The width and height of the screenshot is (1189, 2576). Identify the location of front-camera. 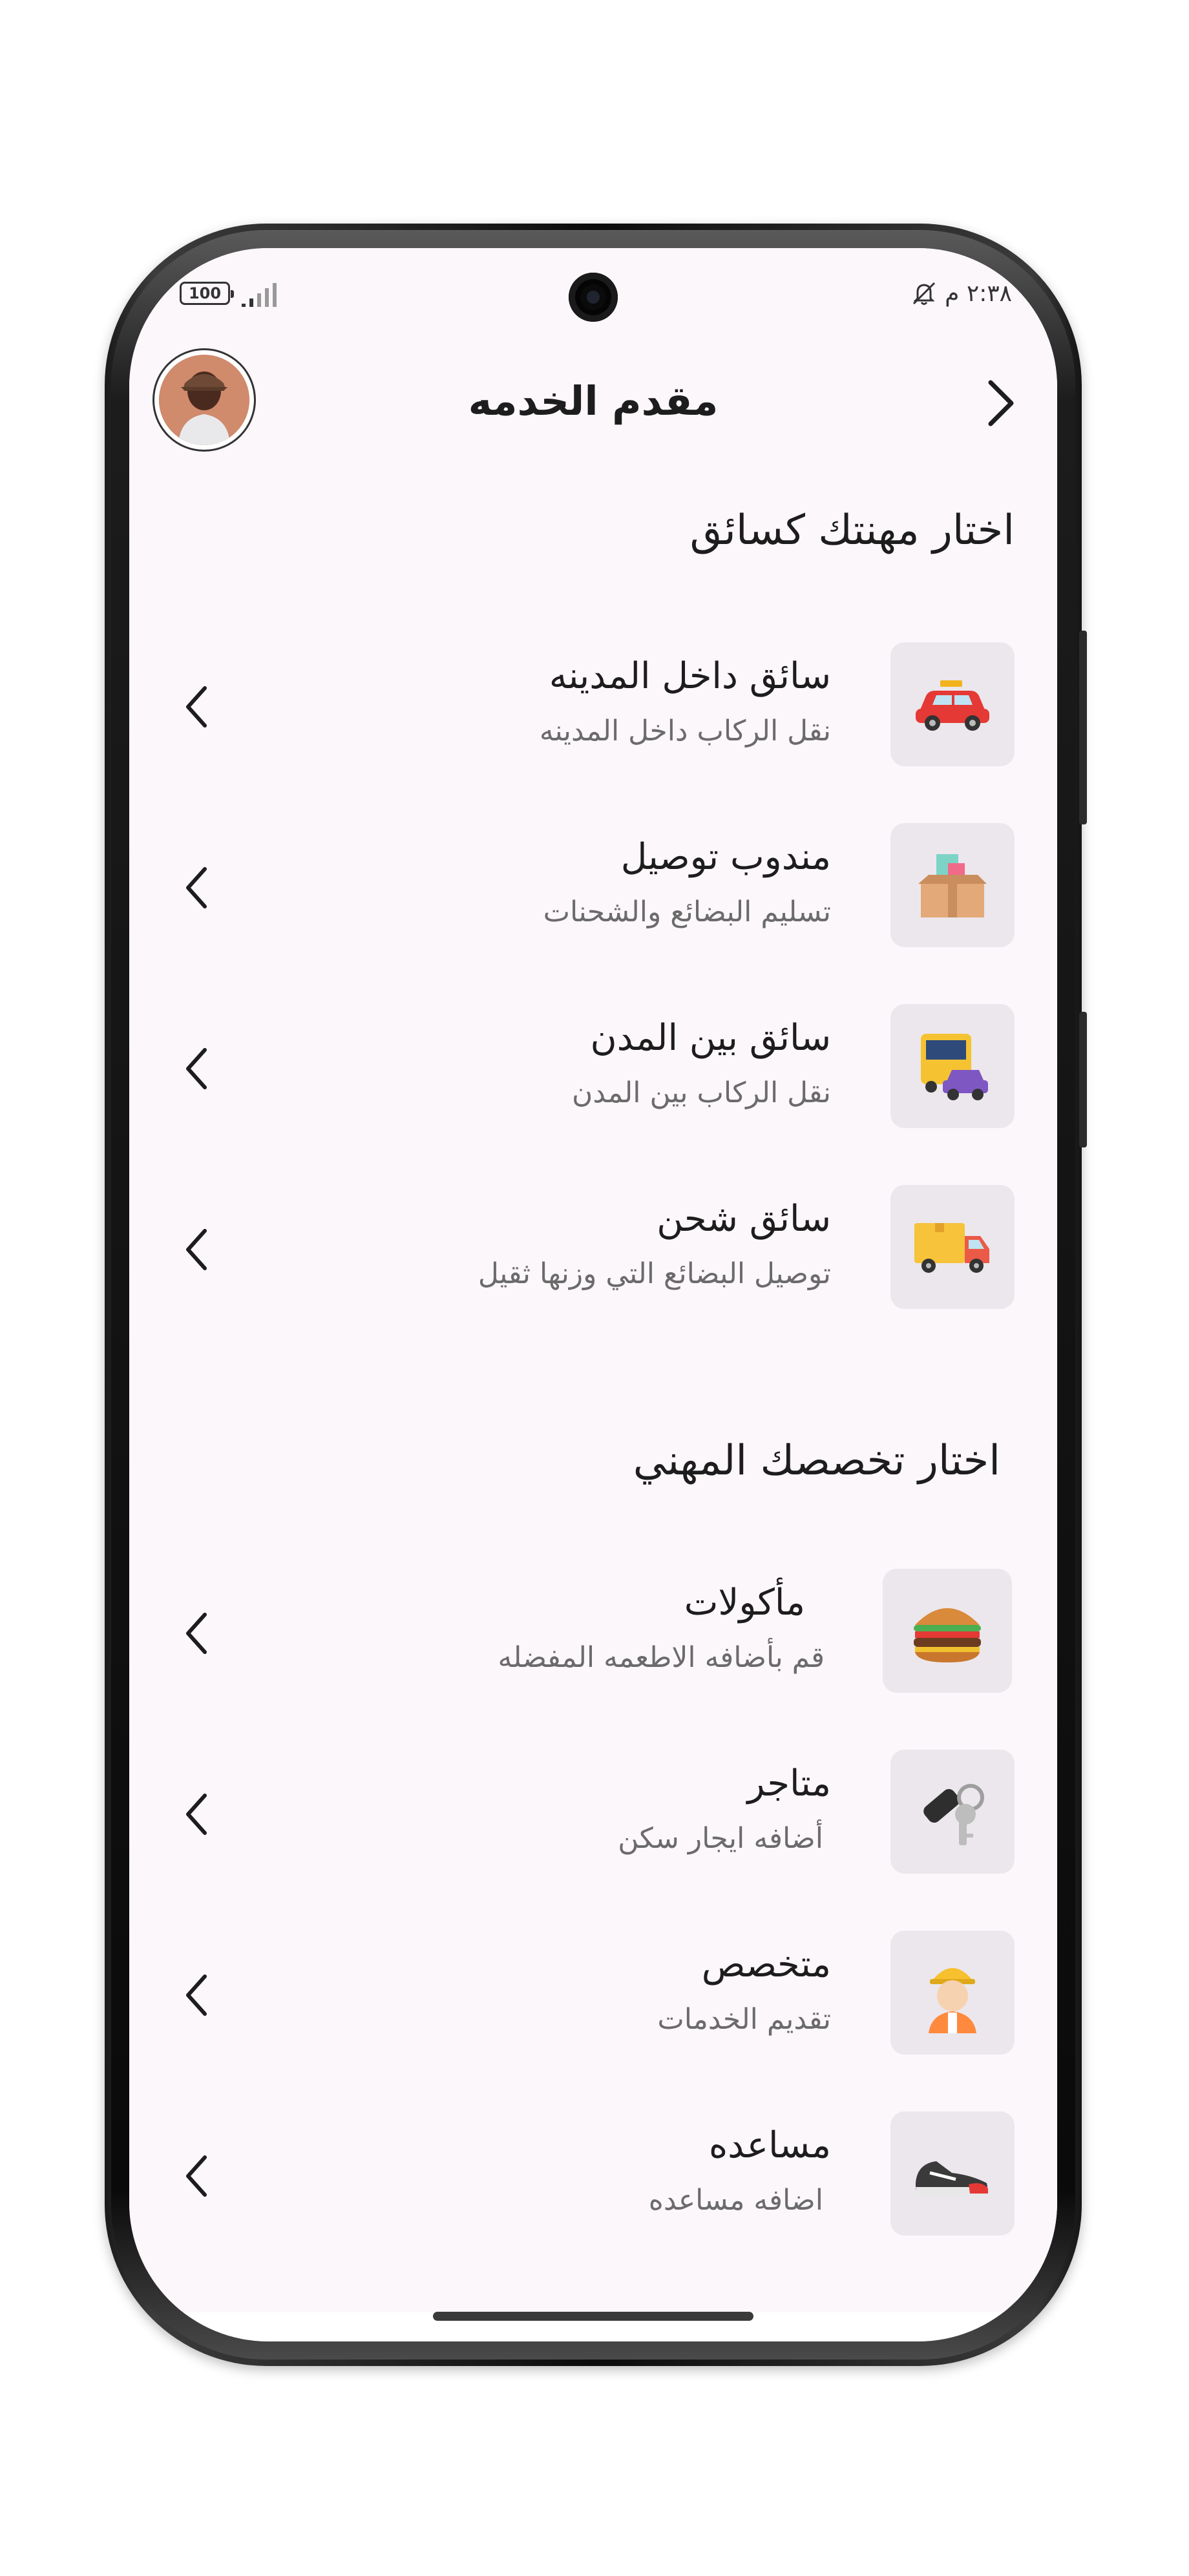
(593, 297).